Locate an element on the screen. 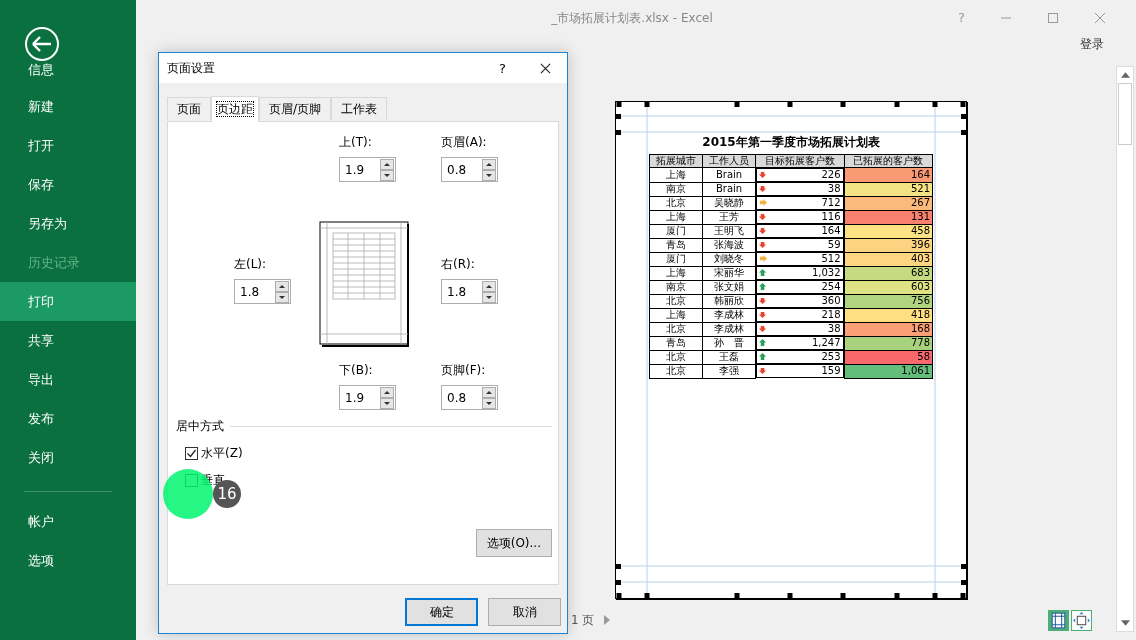 The width and height of the screenshot is (1136, 640). show-margins-icon is located at coordinates (1058, 620).